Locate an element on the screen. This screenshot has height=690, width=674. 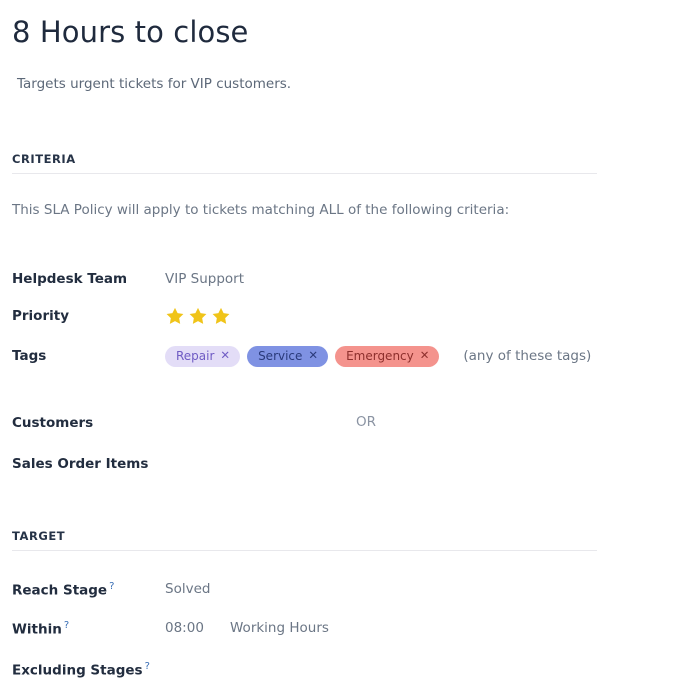
priority-label: Priority is located at coordinates (40, 316).